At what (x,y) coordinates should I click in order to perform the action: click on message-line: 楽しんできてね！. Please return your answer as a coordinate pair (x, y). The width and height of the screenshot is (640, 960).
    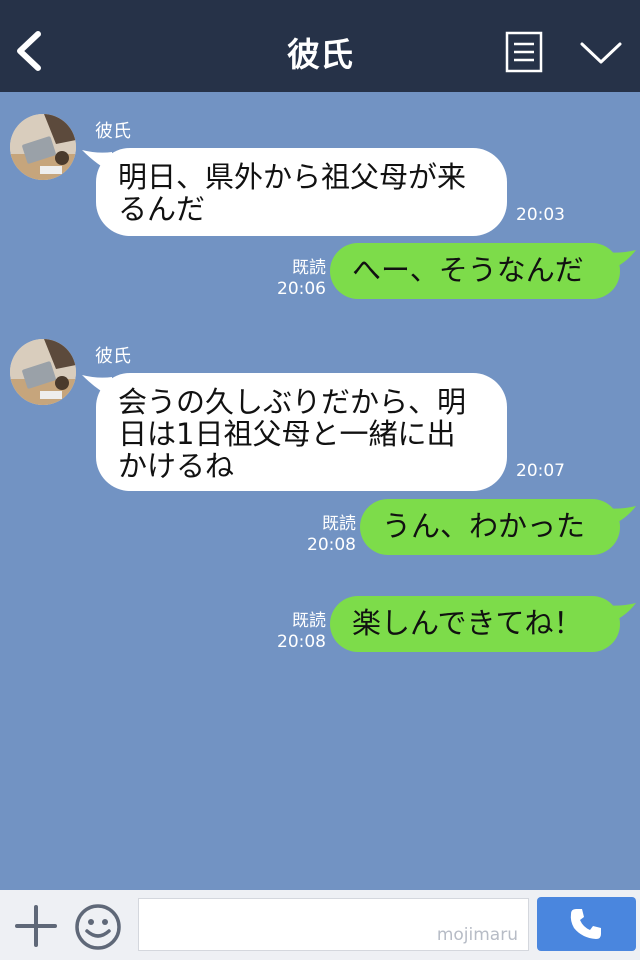
    Looking at the image, I should click on (467, 623).